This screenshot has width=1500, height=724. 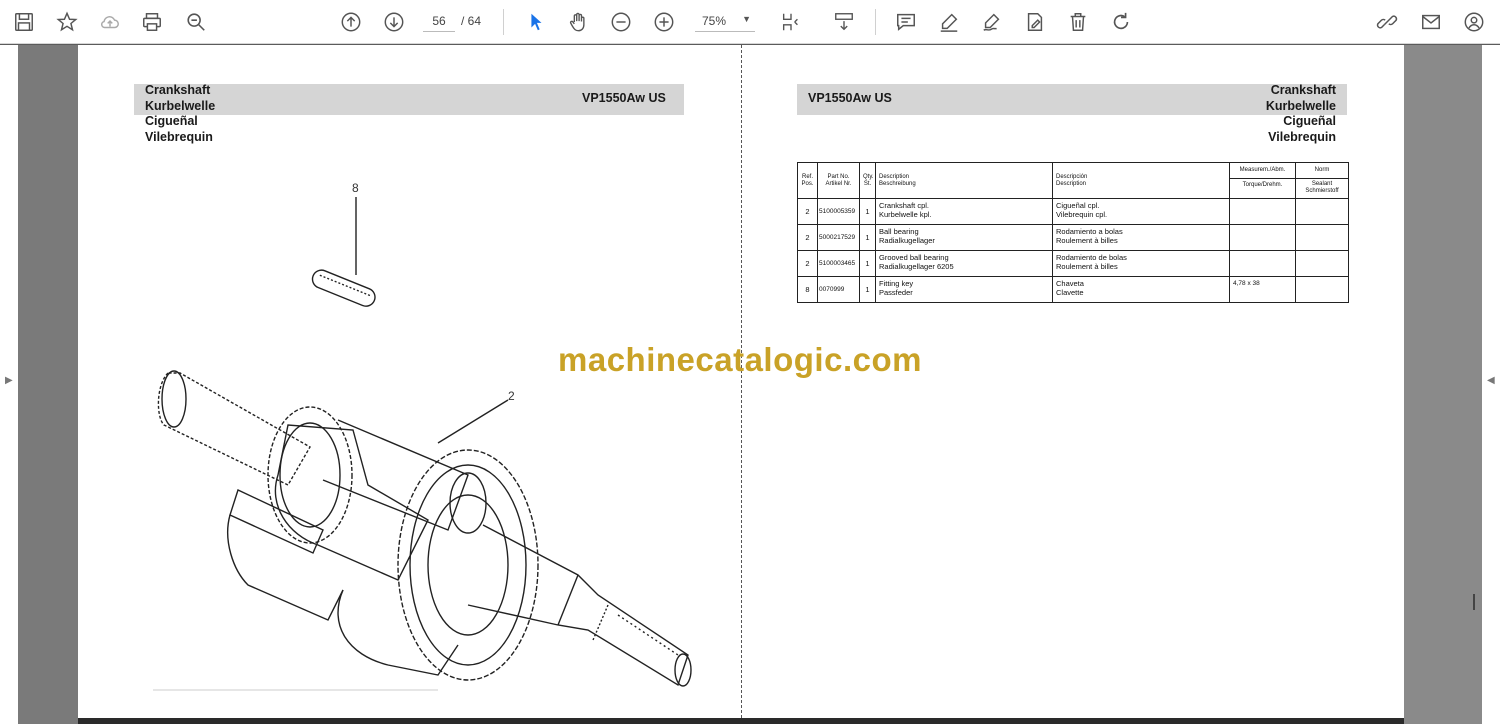 What do you see at coordinates (1443, 384) in the screenshot?
I see `viewer-background-right` at bounding box center [1443, 384].